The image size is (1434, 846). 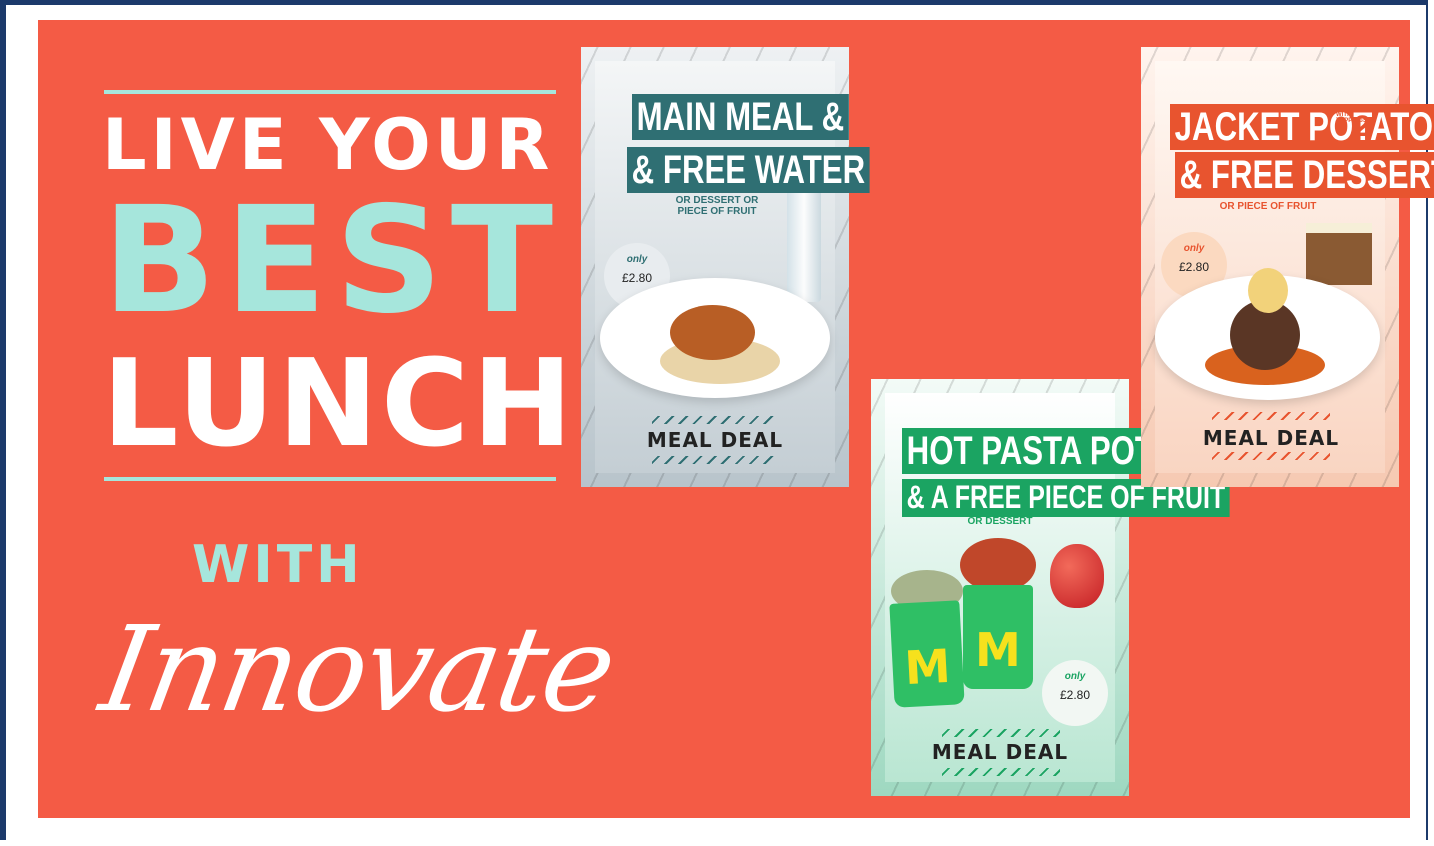 I want to click on curry-image, so click(x=712, y=332).